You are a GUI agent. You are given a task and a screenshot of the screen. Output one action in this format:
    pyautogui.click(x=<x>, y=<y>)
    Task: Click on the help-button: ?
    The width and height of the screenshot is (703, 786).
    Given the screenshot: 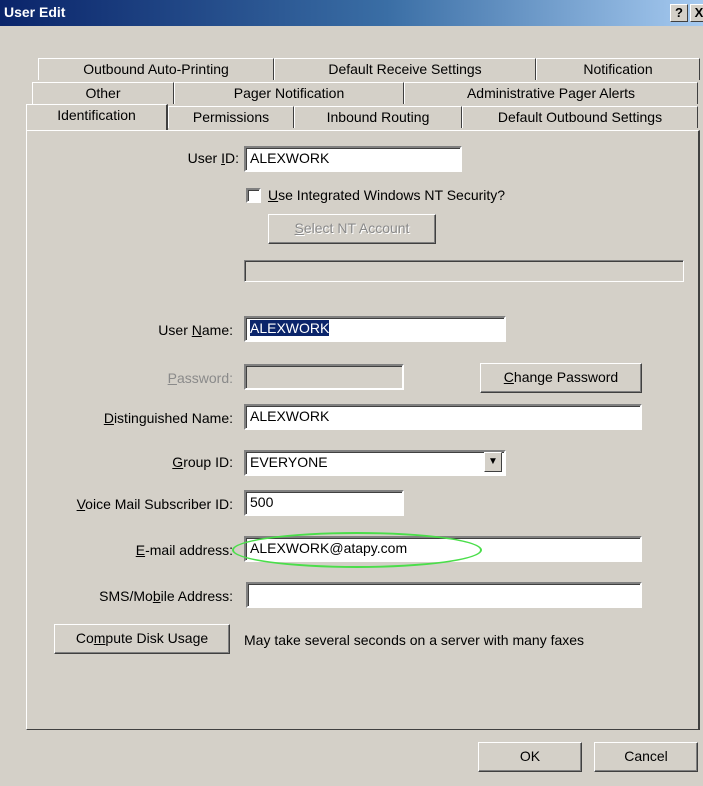 What is the action you would take?
    pyautogui.click(x=679, y=13)
    